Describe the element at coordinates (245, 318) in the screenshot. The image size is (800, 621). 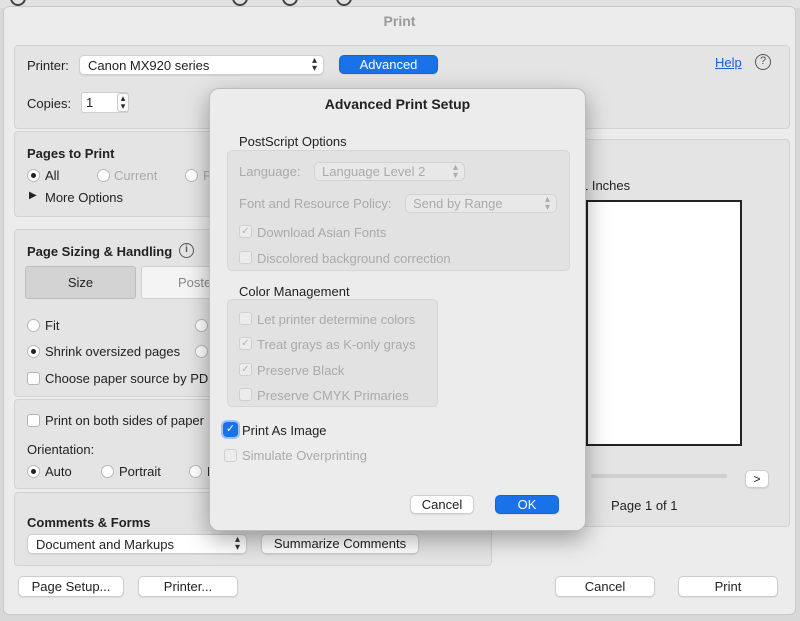
I see `let-printer-checkbox` at that location.